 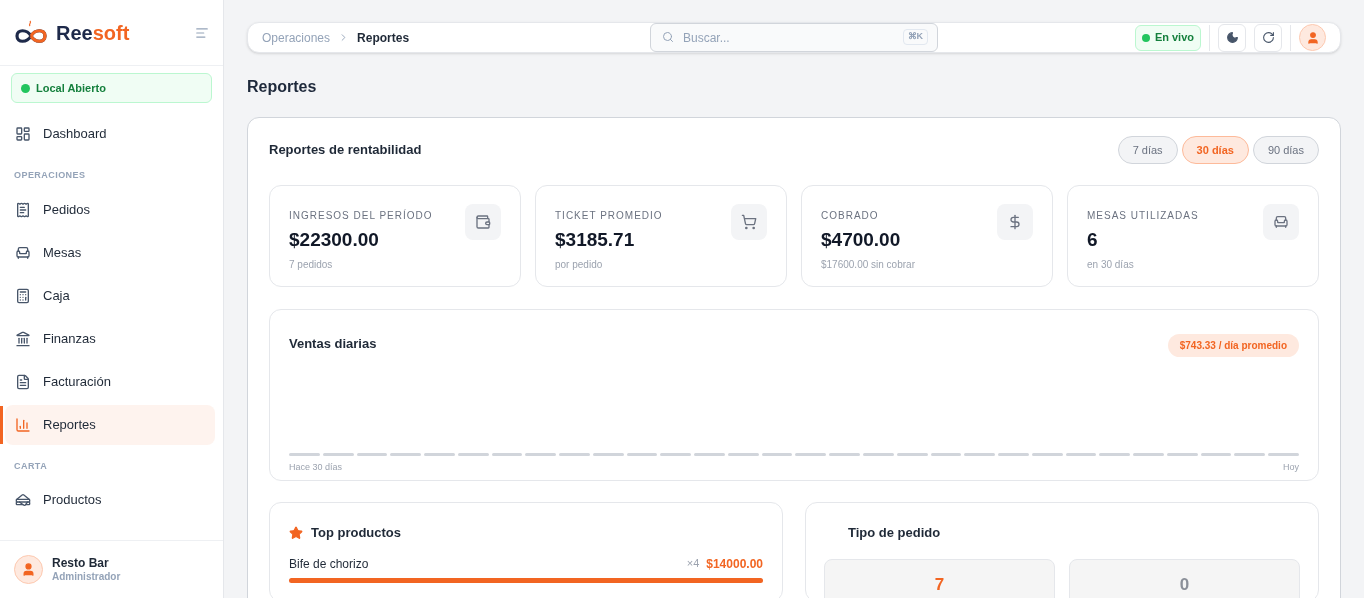 I want to click on breadcrumb-item: Reportes, so click(x=383, y=38).